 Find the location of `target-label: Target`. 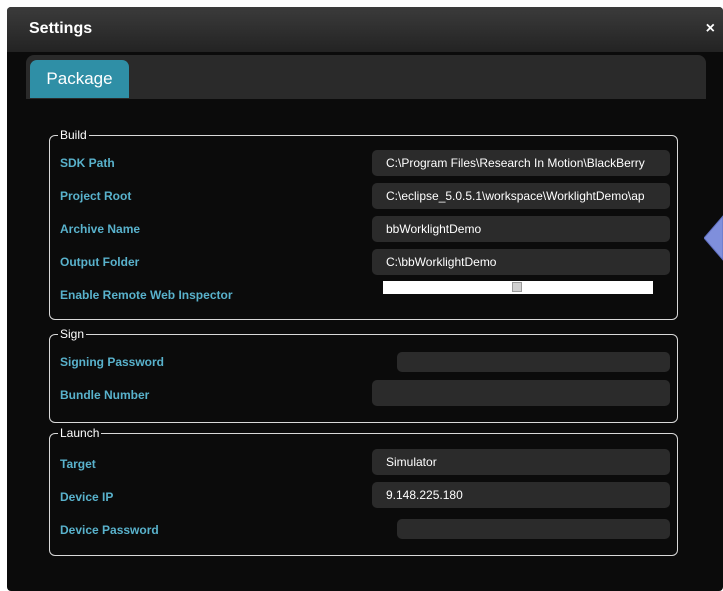

target-label: Target is located at coordinates (78, 464).